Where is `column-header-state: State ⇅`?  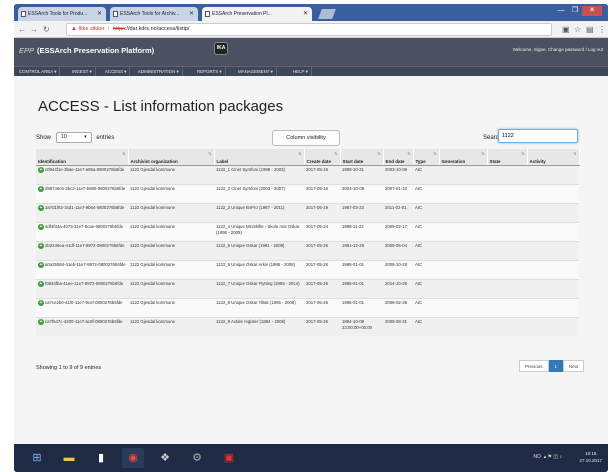 column-header-state: State ⇅ is located at coordinates (507, 157).